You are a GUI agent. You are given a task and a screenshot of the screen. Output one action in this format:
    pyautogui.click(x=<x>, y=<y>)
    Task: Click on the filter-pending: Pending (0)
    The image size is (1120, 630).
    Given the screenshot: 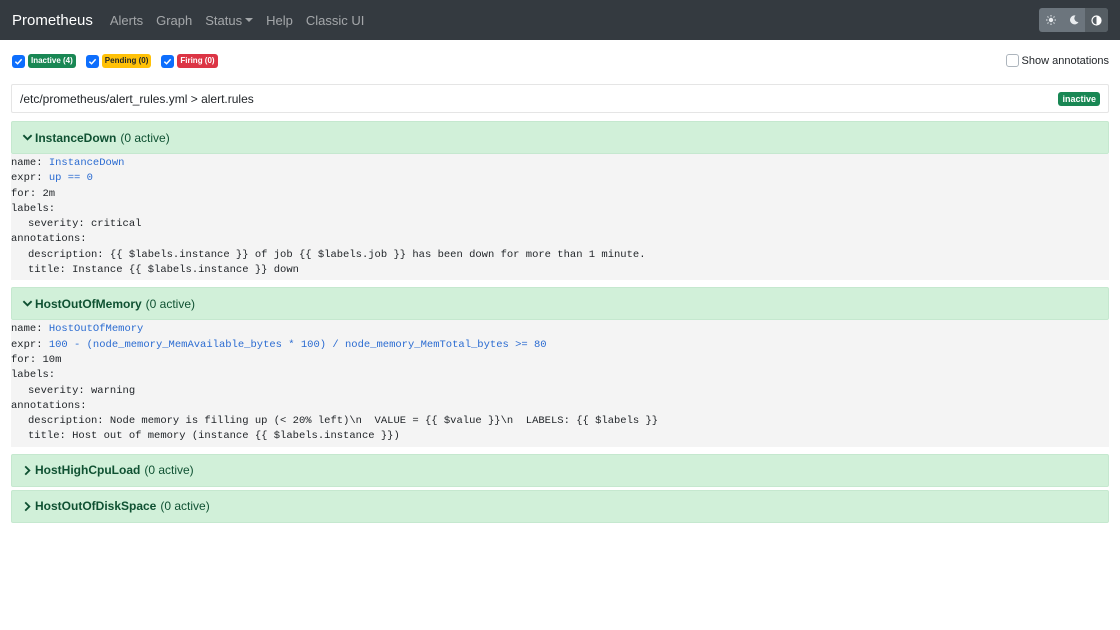 What is the action you would take?
    pyautogui.click(x=118, y=61)
    